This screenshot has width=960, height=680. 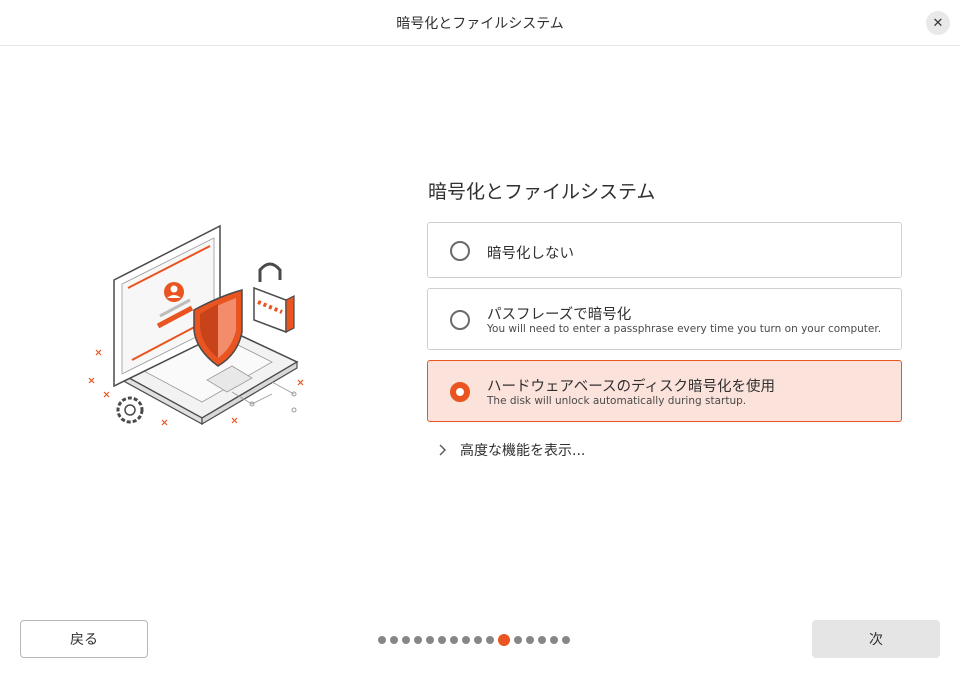 I want to click on radio-no-encryption, so click(x=460, y=251).